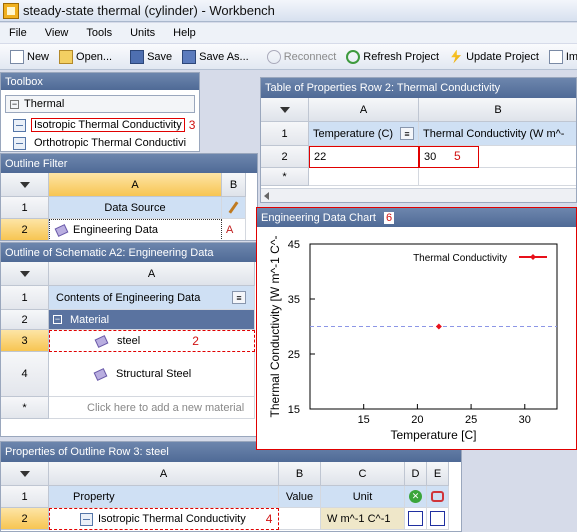  What do you see at coordinates (25, 341) in the screenshot?
I see `row-number: 3` at bounding box center [25, 341].